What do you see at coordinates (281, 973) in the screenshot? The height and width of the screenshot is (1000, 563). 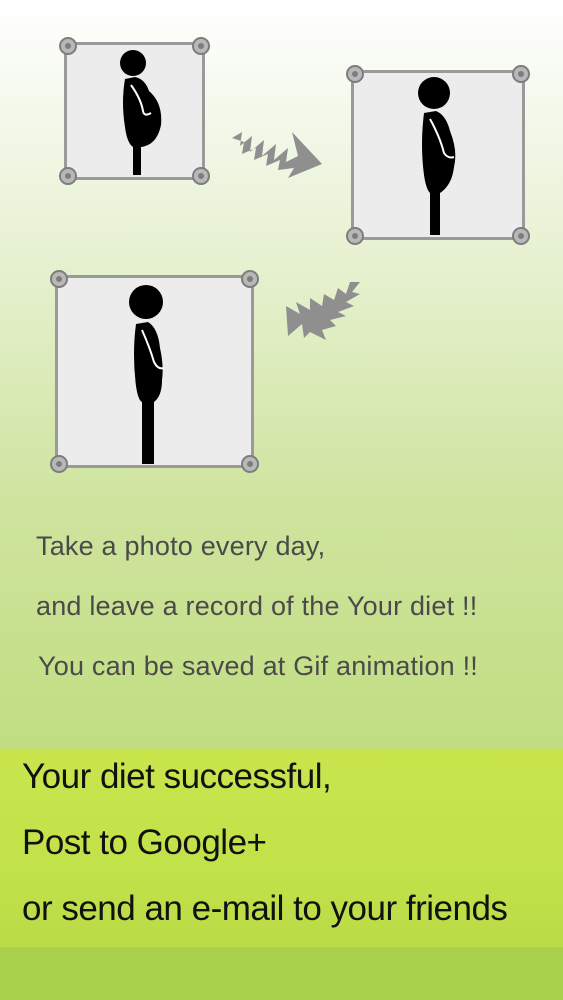 I see `bottom-strip` at bounding box center [281, 973].